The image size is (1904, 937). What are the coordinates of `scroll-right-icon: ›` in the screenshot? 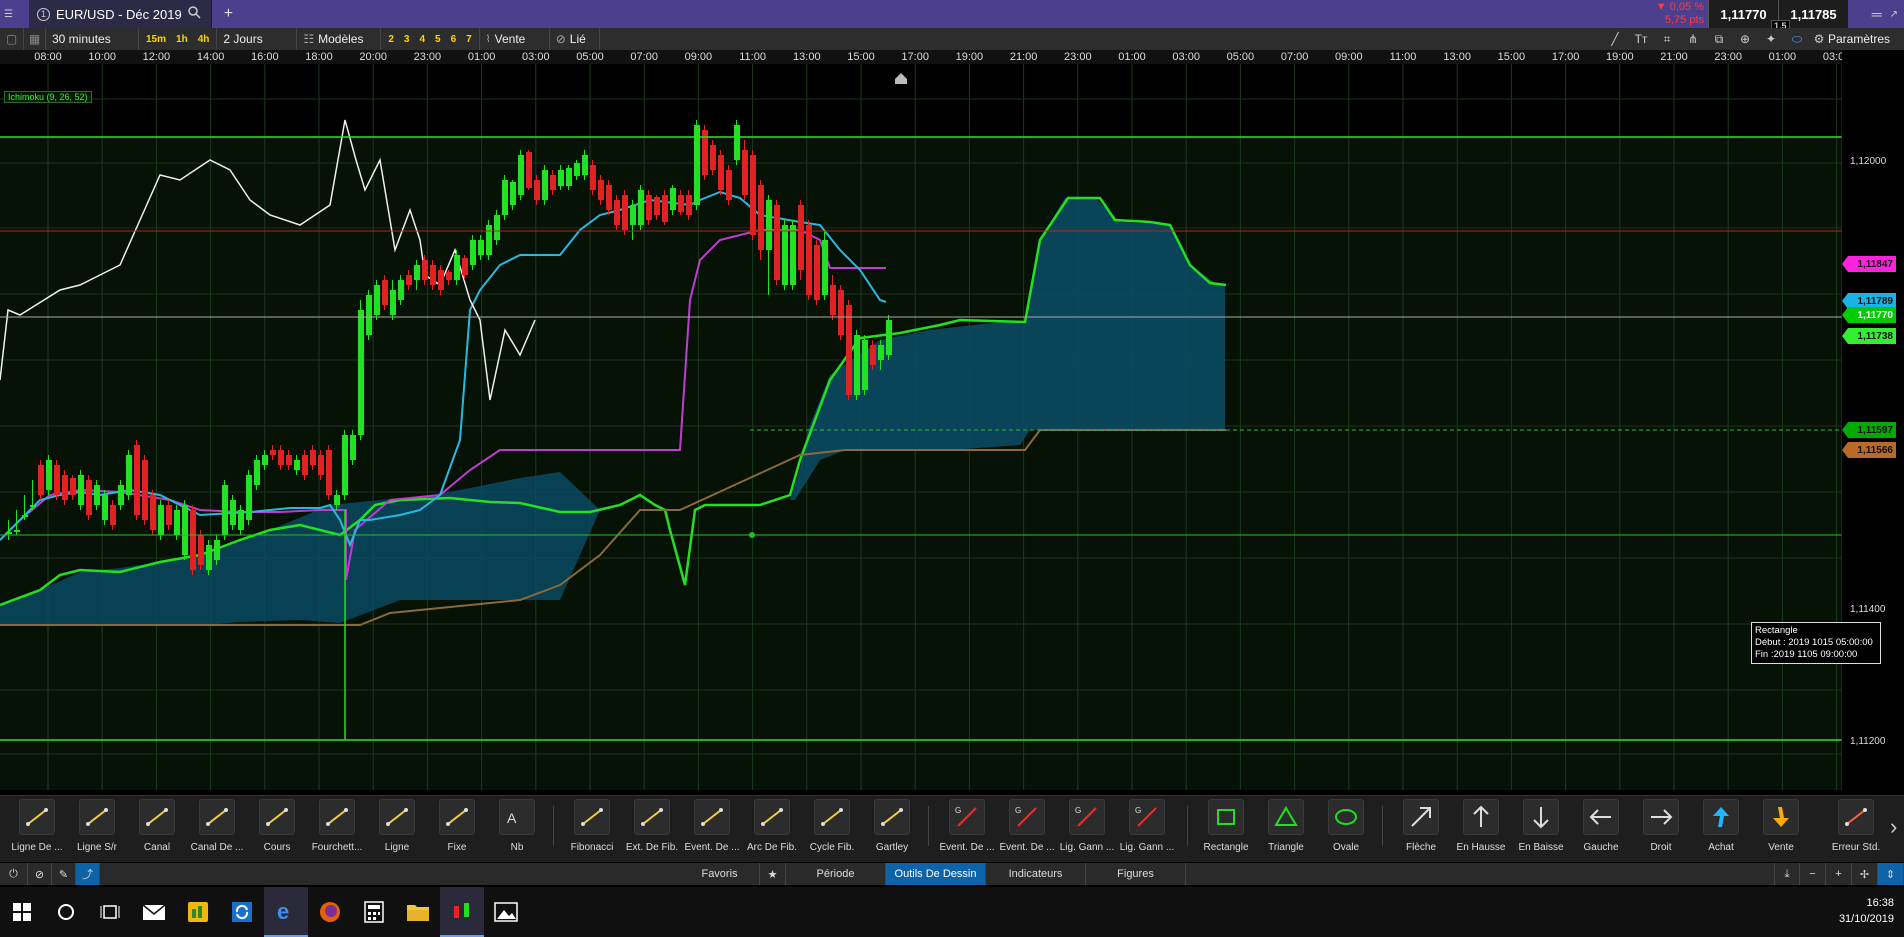 It's located at (1897, 827).